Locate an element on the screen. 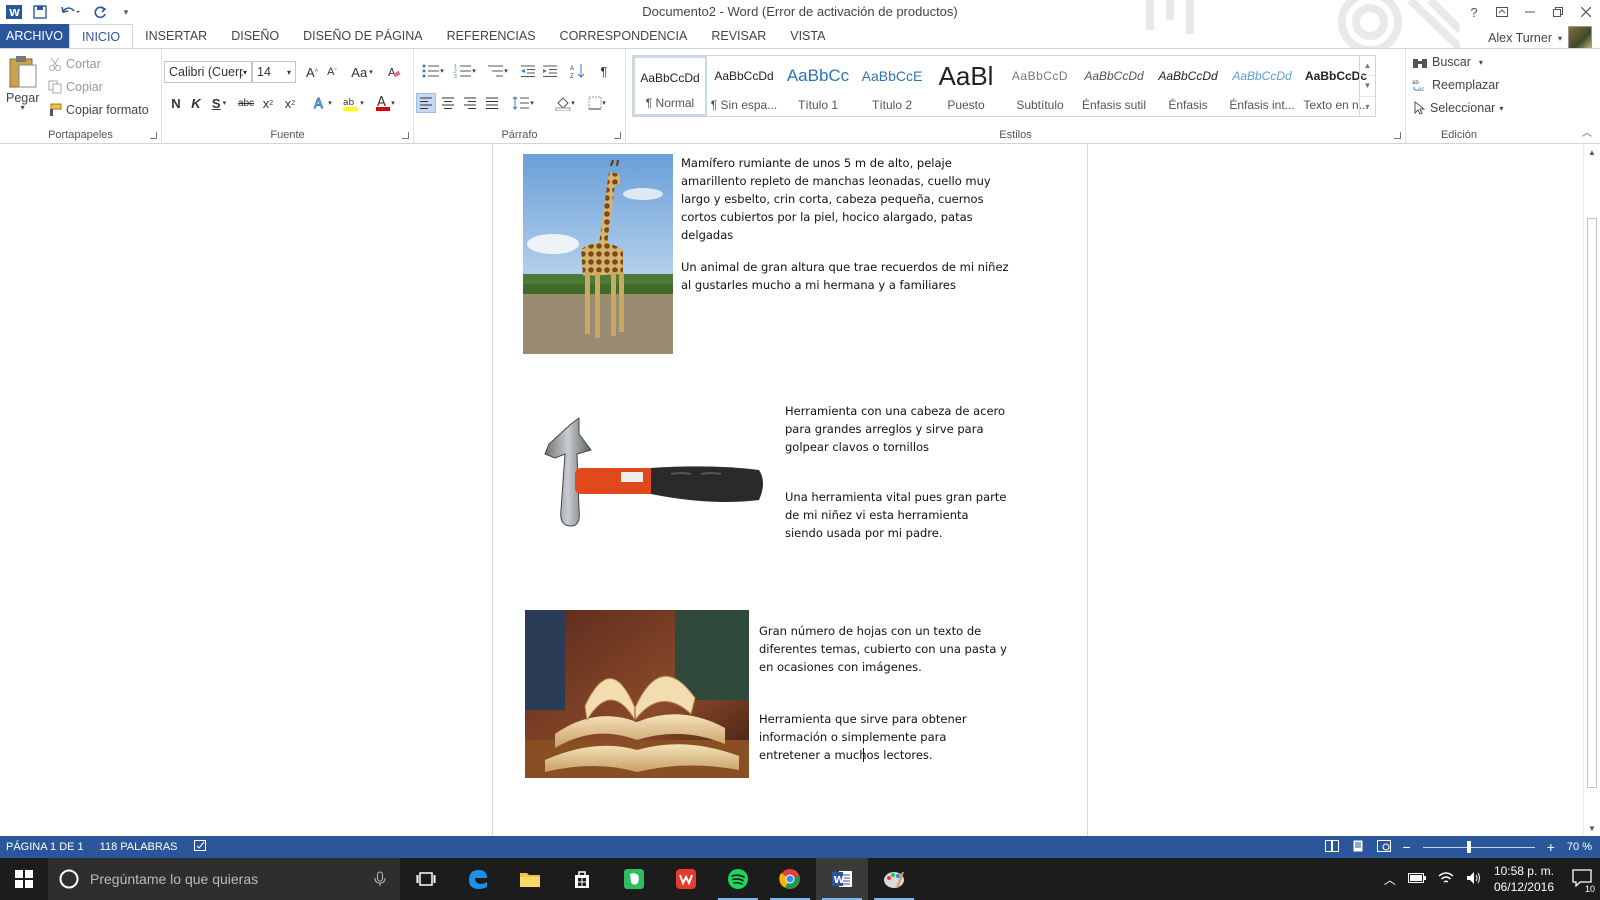  text-effects-icon: A ▾ is located at coordinates (322, 103).